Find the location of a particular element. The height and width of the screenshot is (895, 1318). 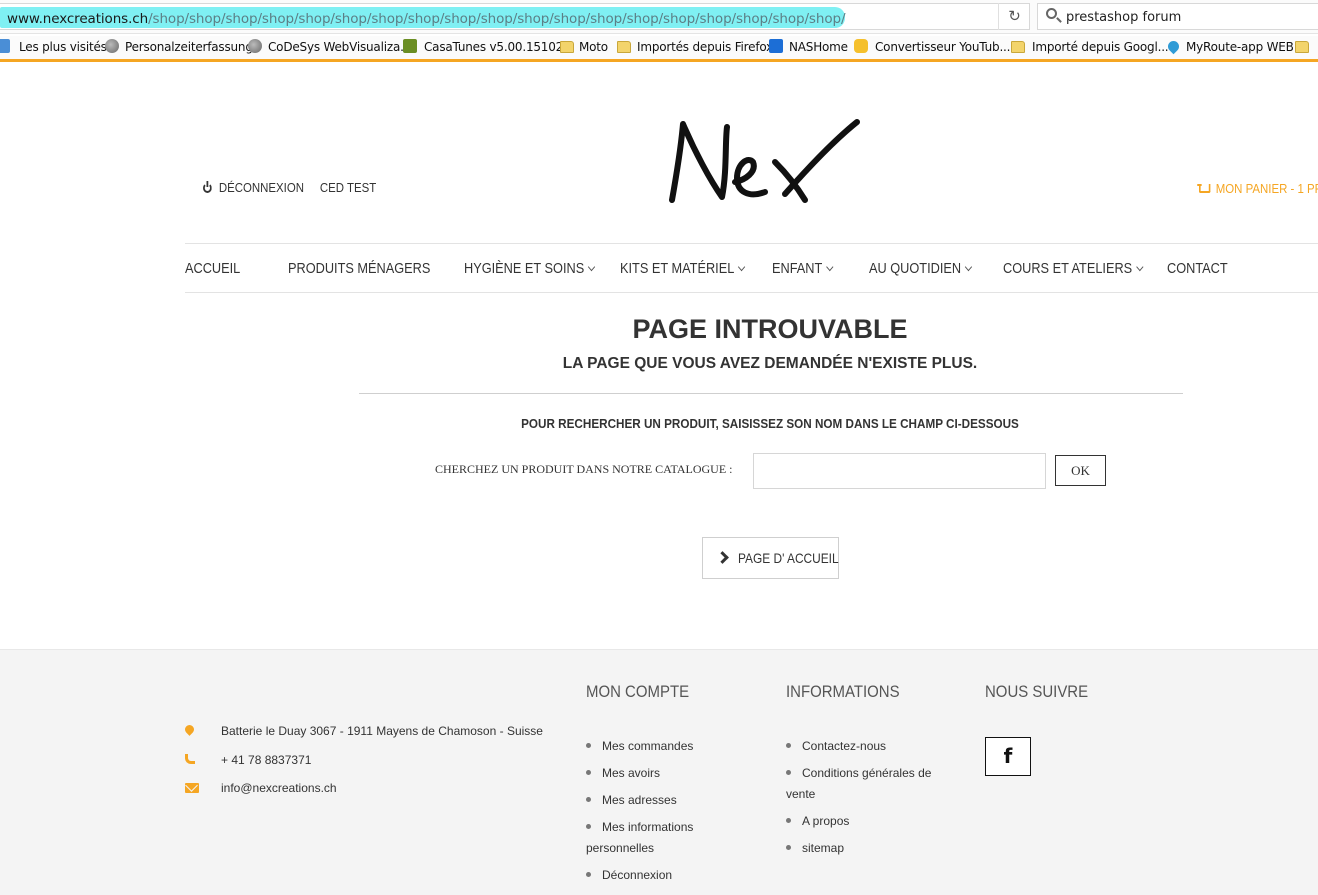

footer-link: Déconnexion is located at coordinates (661, 875).